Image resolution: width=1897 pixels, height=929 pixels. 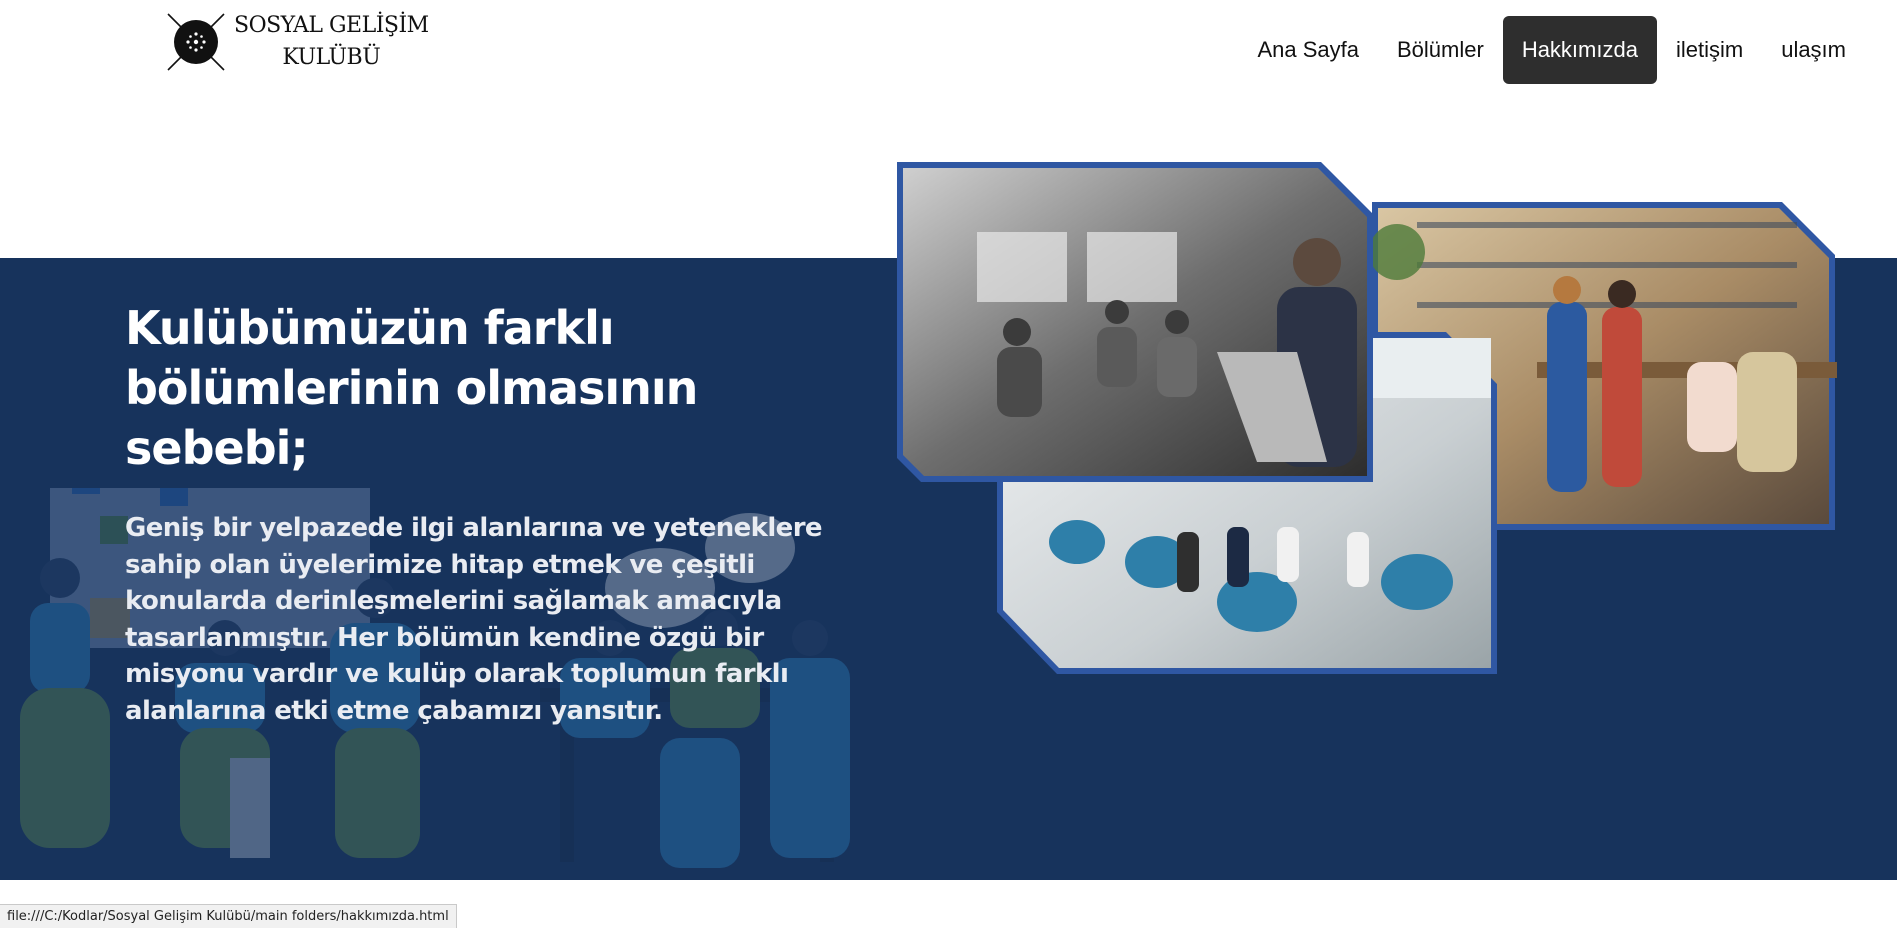 What do you see at coordinates (331, 25) in the screenshot?
I see `logo-line-1: SOSYAL GELİŞİM` at bounding box center [331, 25].